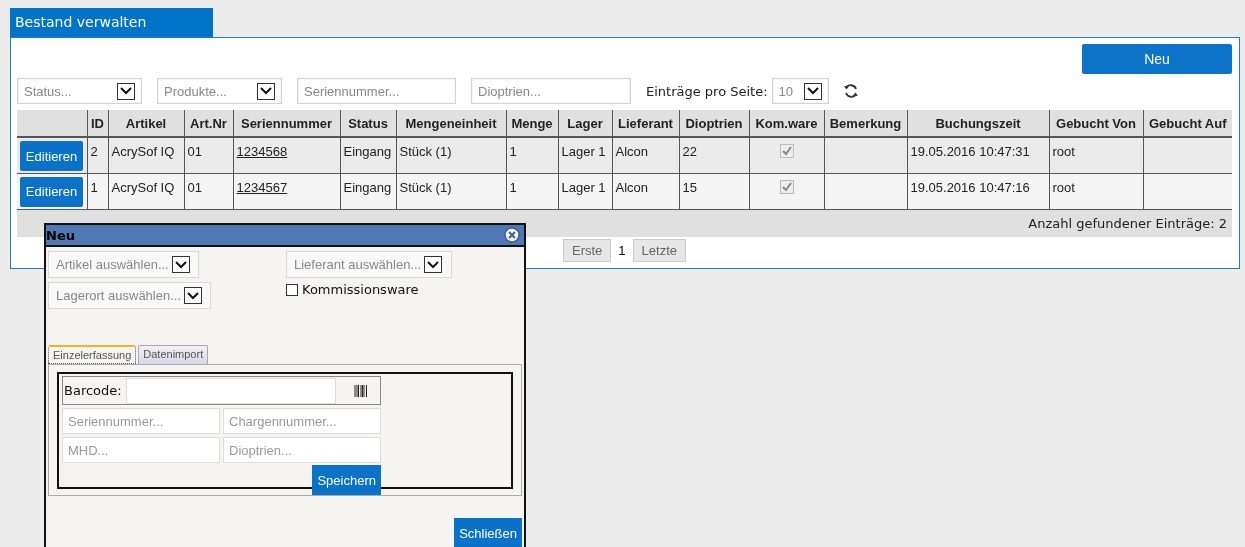 Image resolution: width=1245 pixels, height=547 pixels. Describe the element at coordinates (230, 390) in the screenshot. I see `barcode-field` at that location.